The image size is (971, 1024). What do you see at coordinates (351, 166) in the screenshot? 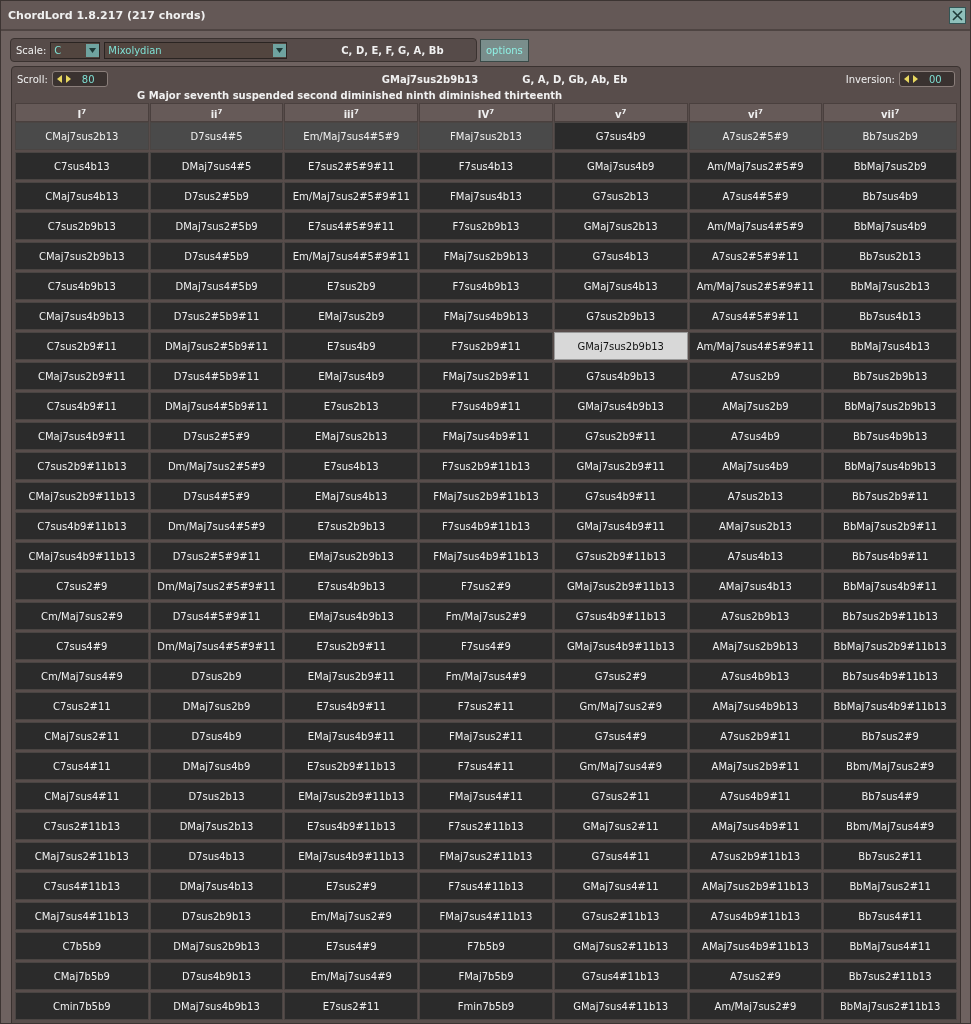
I see `chord-button: E7sus2#5#9#11` at bounding box center [351, 166].